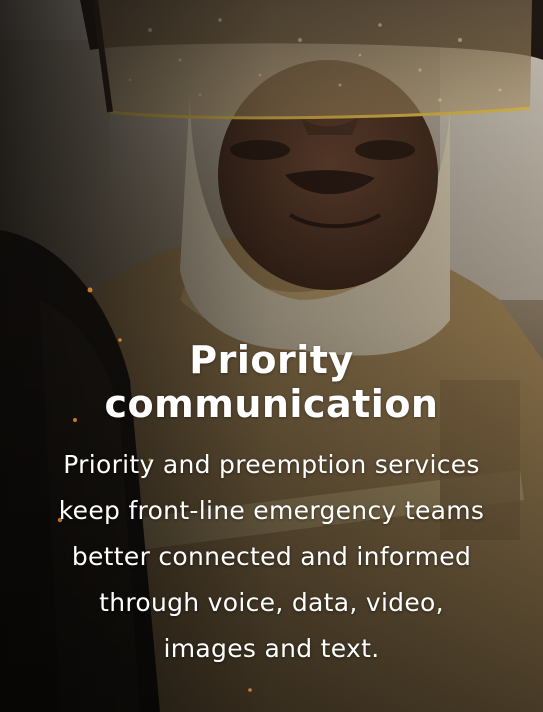 The height and width of the screenshot is (712, 543). I want to click on description-line: better connected and informed, so click(271, 556).